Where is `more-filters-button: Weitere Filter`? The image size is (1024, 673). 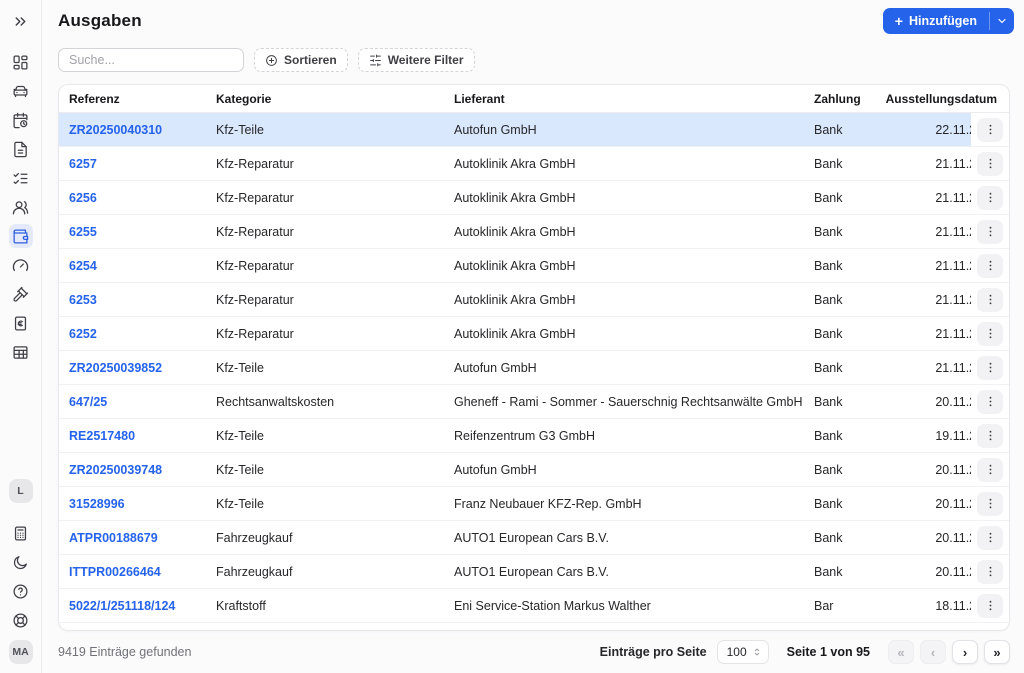
more-filters-button: Weitere Filter is located at coordinates (416, 60).